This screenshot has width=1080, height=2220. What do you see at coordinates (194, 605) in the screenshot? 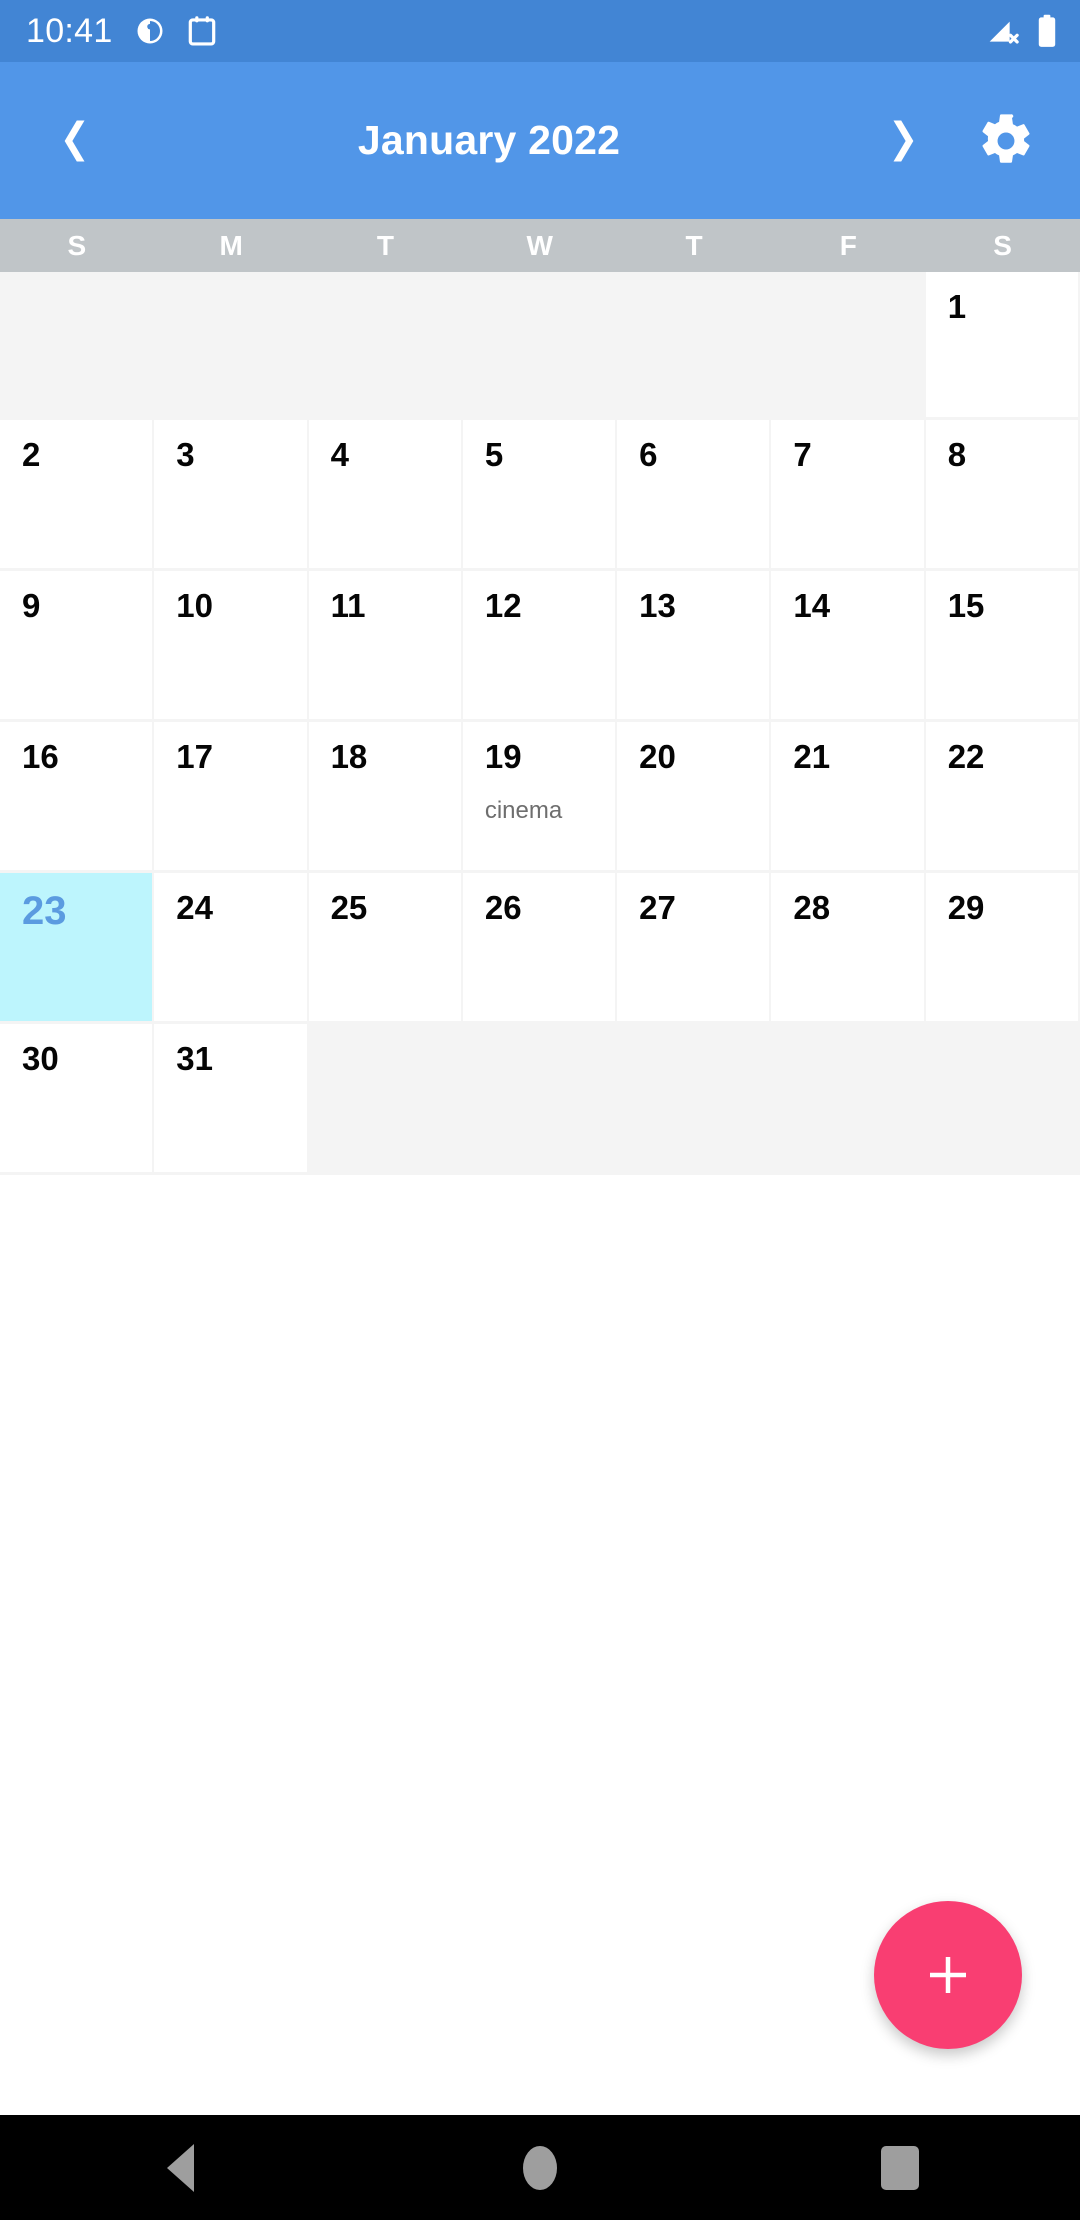
I see `calendar-day-number: 10` at bounding box center [194, 605].